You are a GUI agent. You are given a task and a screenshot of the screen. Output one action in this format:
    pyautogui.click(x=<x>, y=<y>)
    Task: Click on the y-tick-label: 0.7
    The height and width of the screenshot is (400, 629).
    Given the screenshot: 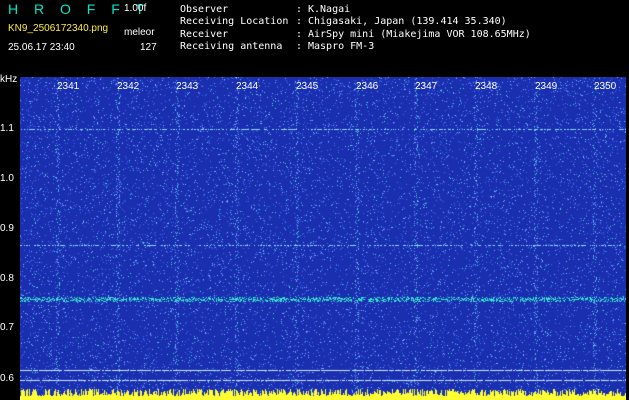 What is the action you would take?
    pyautogui.click(x=7, y=327)
    